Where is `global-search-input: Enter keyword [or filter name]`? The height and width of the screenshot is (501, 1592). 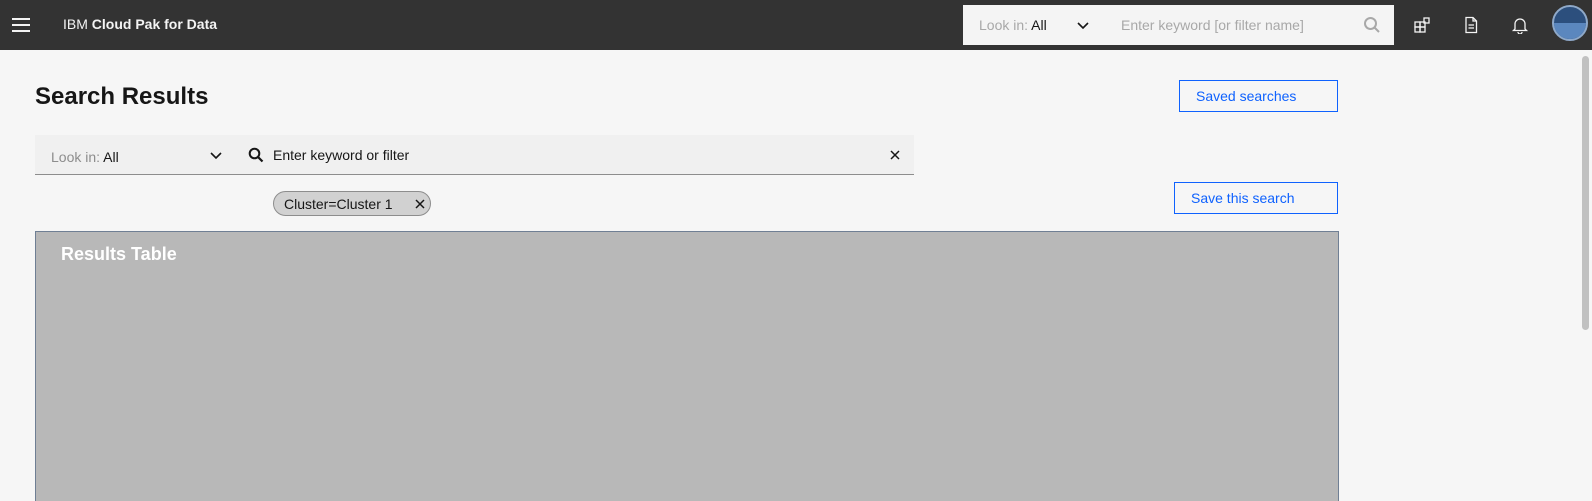 global-search-input: Enter keyword [or filter name] is located at coordinates (1212, 25).